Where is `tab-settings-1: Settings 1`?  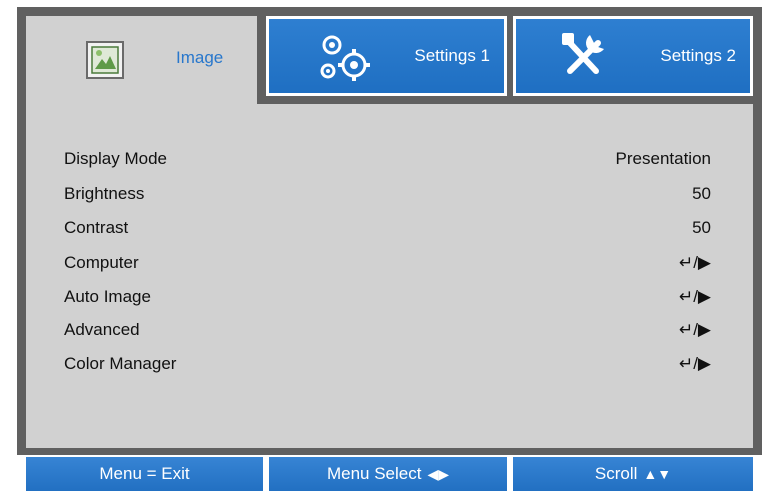
tab-settings-1: Settings 1 is located at coordinates (386, 56).